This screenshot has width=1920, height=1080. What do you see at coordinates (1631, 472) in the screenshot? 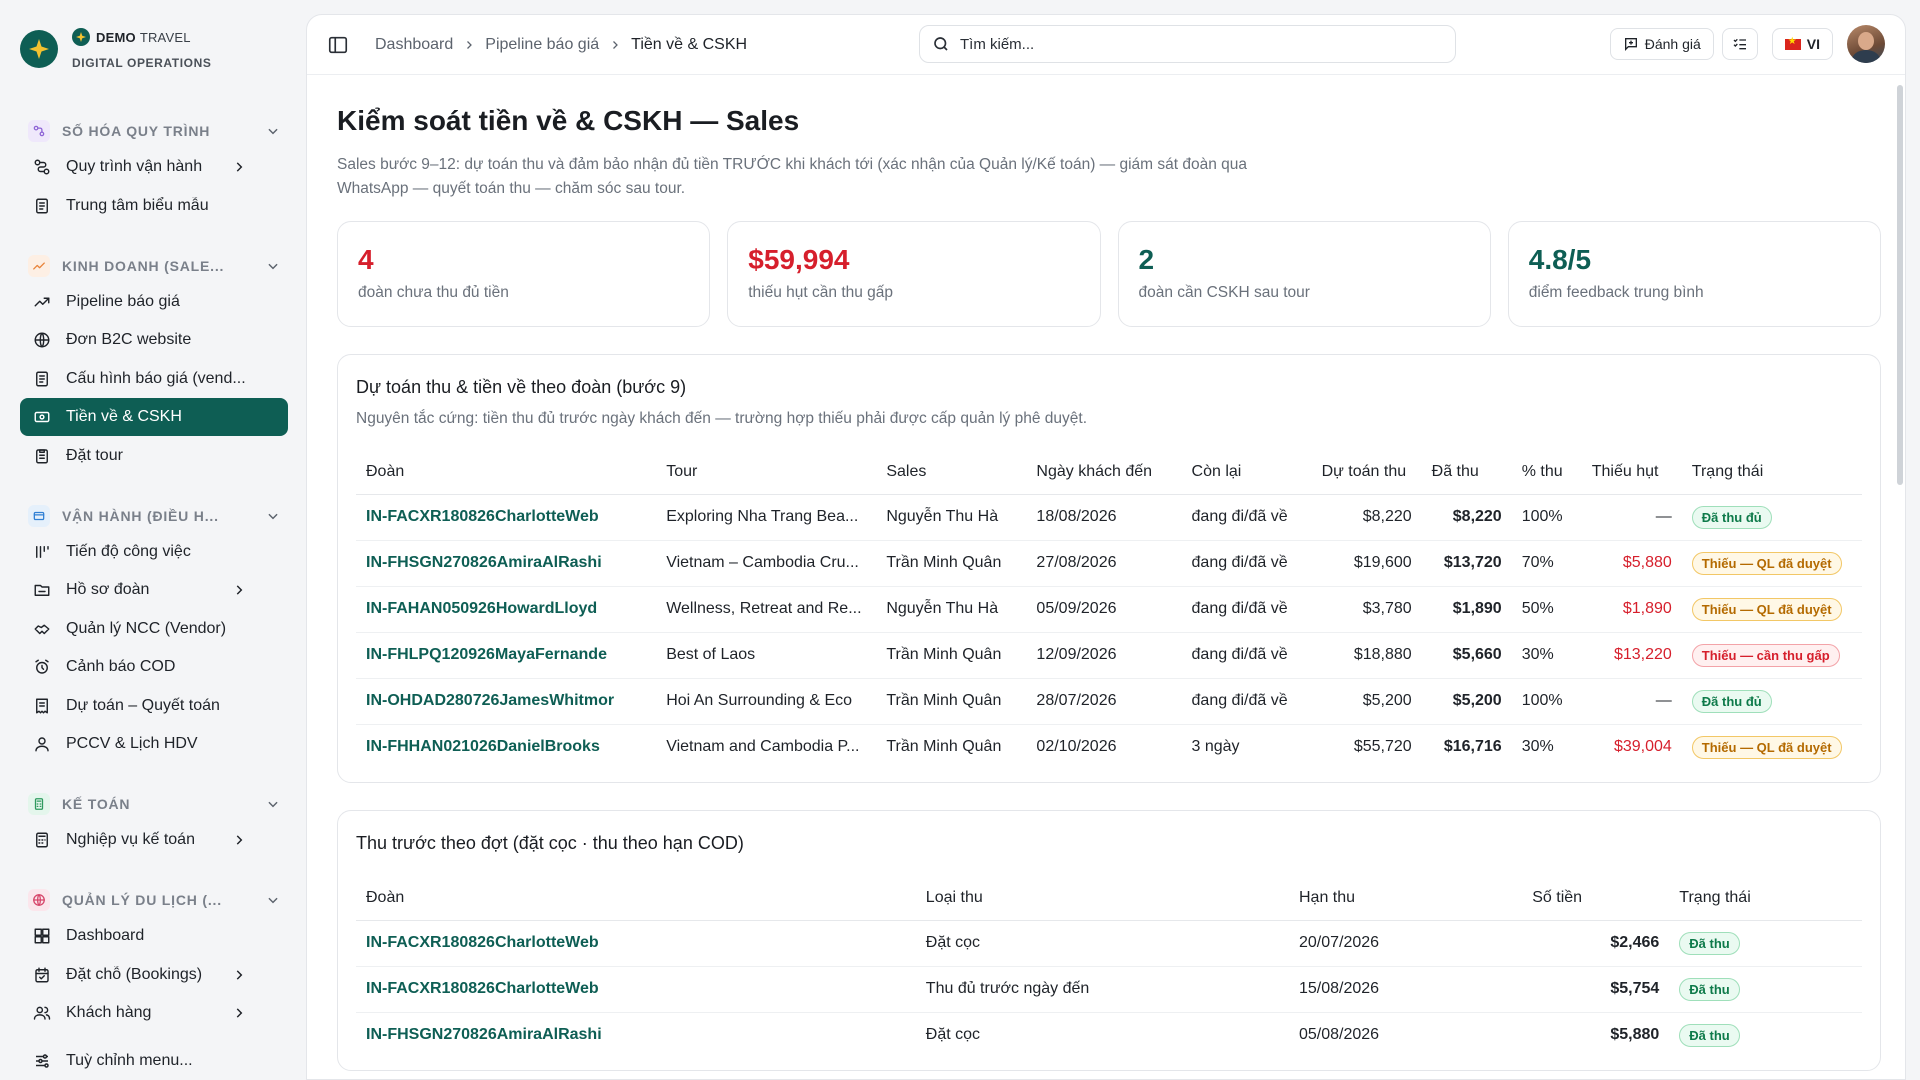
I see `column-header: Thiếu hụt` at bounding box center [1631, 472].